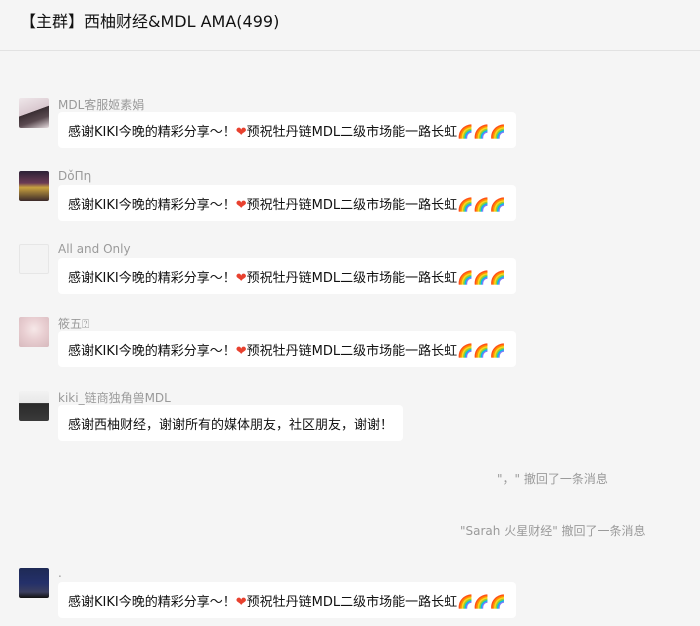  Describe the element at coordinates (73, 323) in the screenshot. I see `sender-name: 筱五⍰` at that location.